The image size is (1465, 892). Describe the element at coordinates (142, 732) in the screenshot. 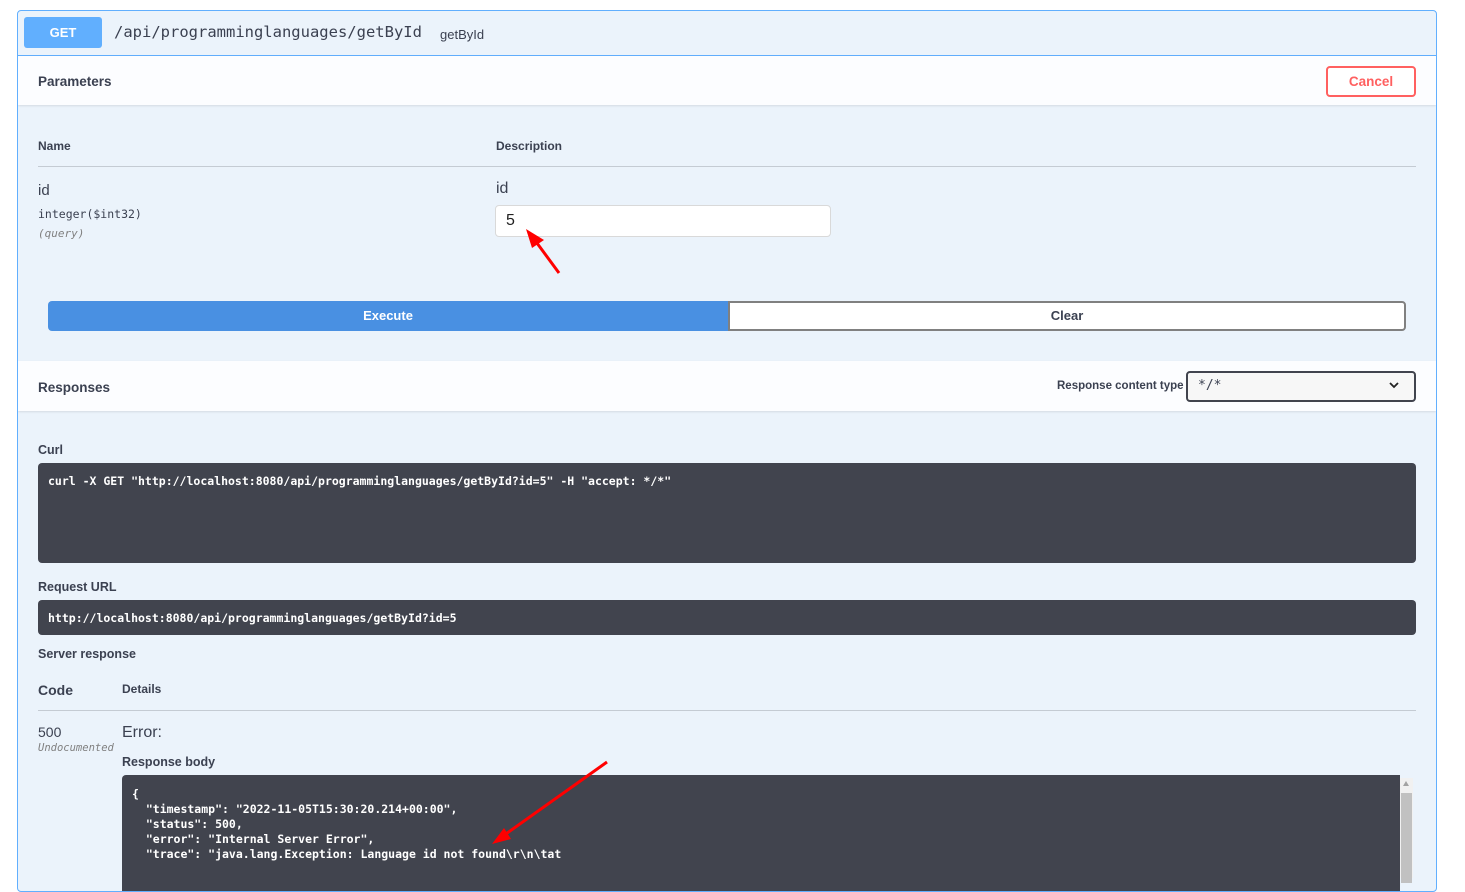

I see `error-title: Error:` at that location.